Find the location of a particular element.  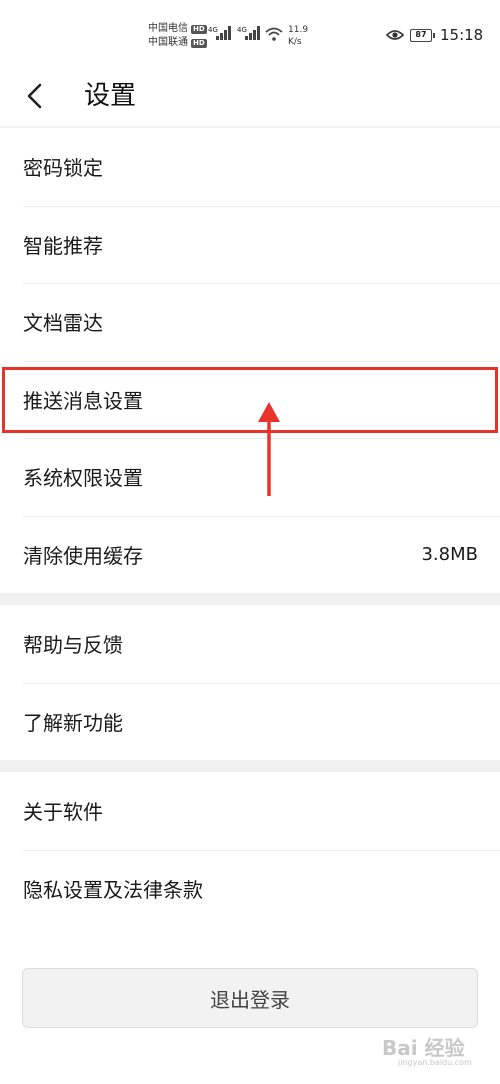

setting-item-label: 了解新功能 is located at coordinates (73, 722).